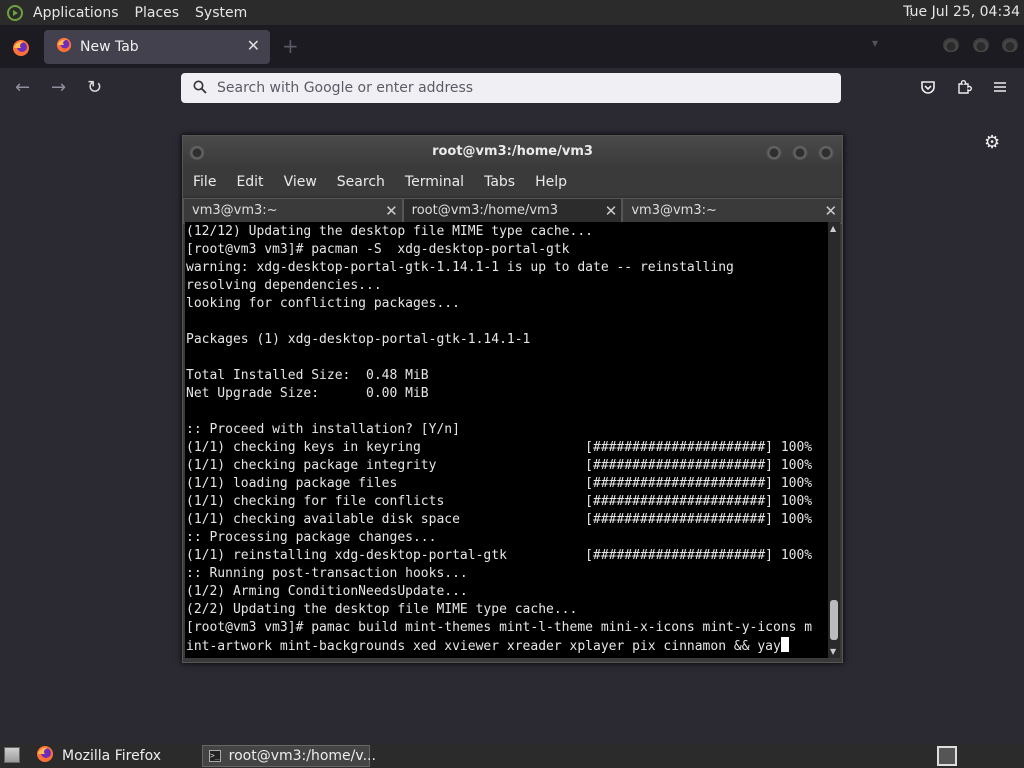 The width and height of the screenshot is (1024, 768). I want to click on browser-tab-strip: New Tab ✕ + ▾, so click(512, 46).